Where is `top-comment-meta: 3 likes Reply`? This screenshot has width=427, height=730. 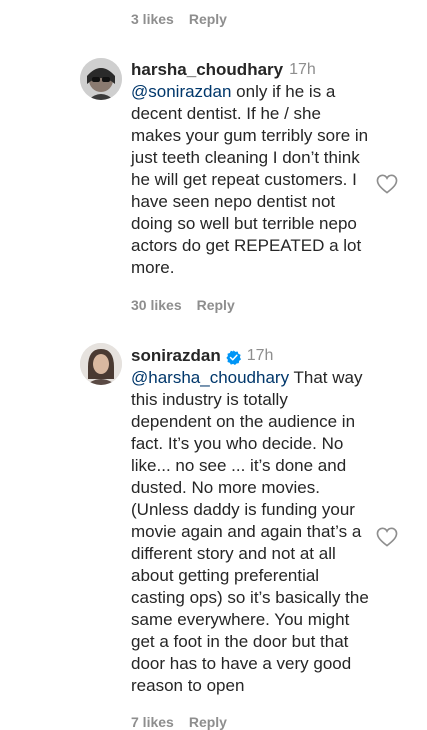
top-comment-meta: 3 likes Reply is located at coordinates (179, 19).